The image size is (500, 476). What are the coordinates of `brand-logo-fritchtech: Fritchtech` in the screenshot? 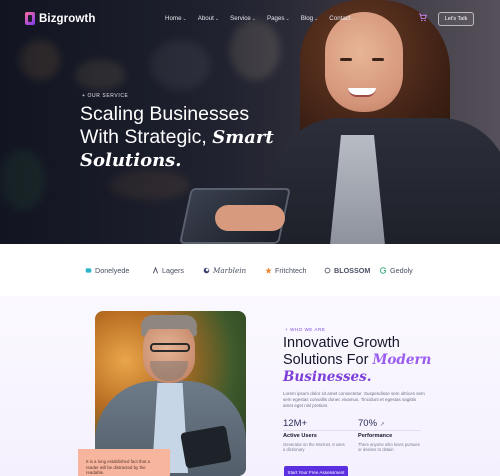 It's located at (286, 270).